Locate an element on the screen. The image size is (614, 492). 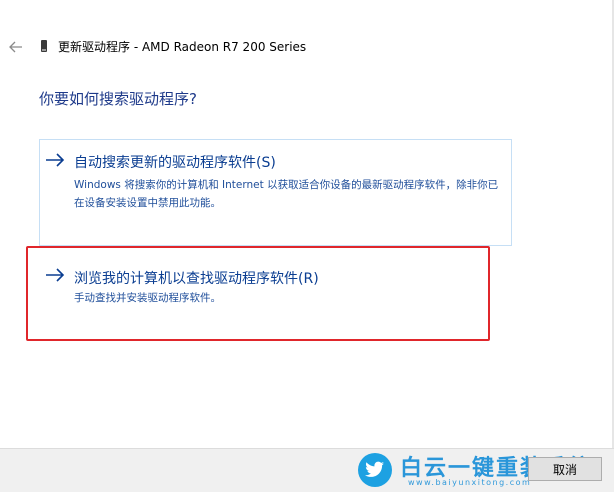
page-question: 你要如何搜索驱动程序? is located at coordinates (118, 99).